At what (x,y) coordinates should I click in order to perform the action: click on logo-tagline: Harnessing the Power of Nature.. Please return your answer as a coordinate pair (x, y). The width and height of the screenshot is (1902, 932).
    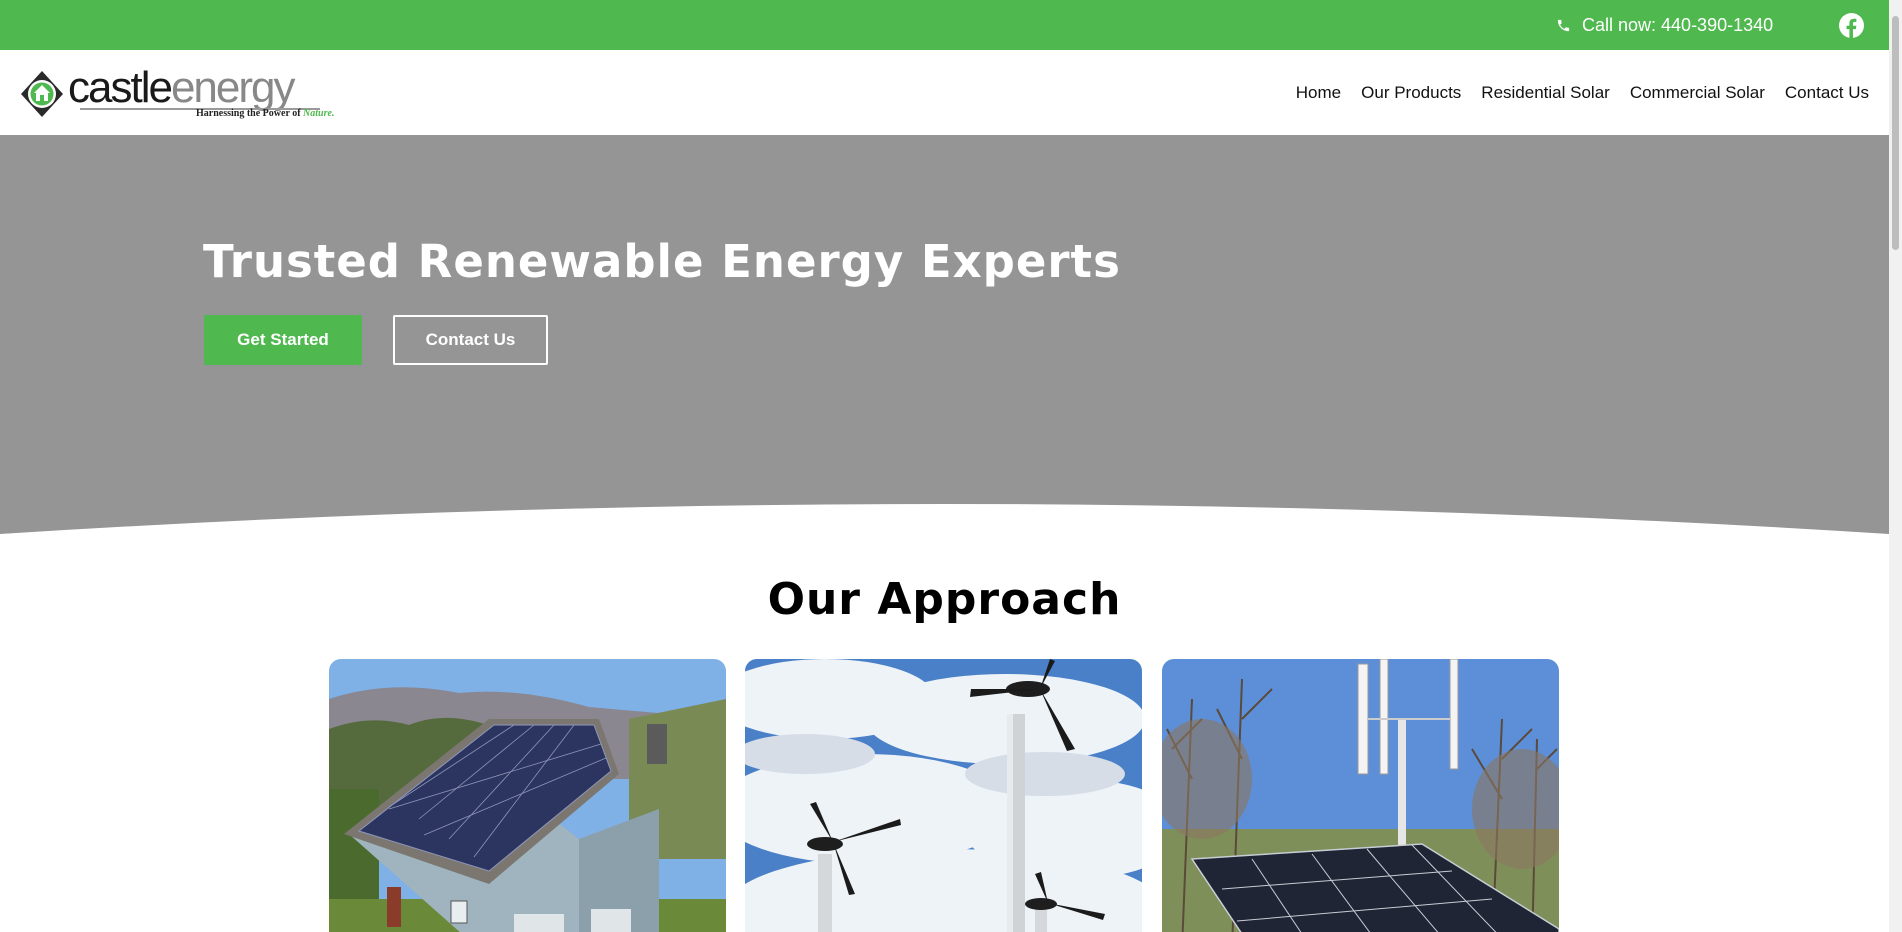
    Looking at the image, I should click on (265, 113).